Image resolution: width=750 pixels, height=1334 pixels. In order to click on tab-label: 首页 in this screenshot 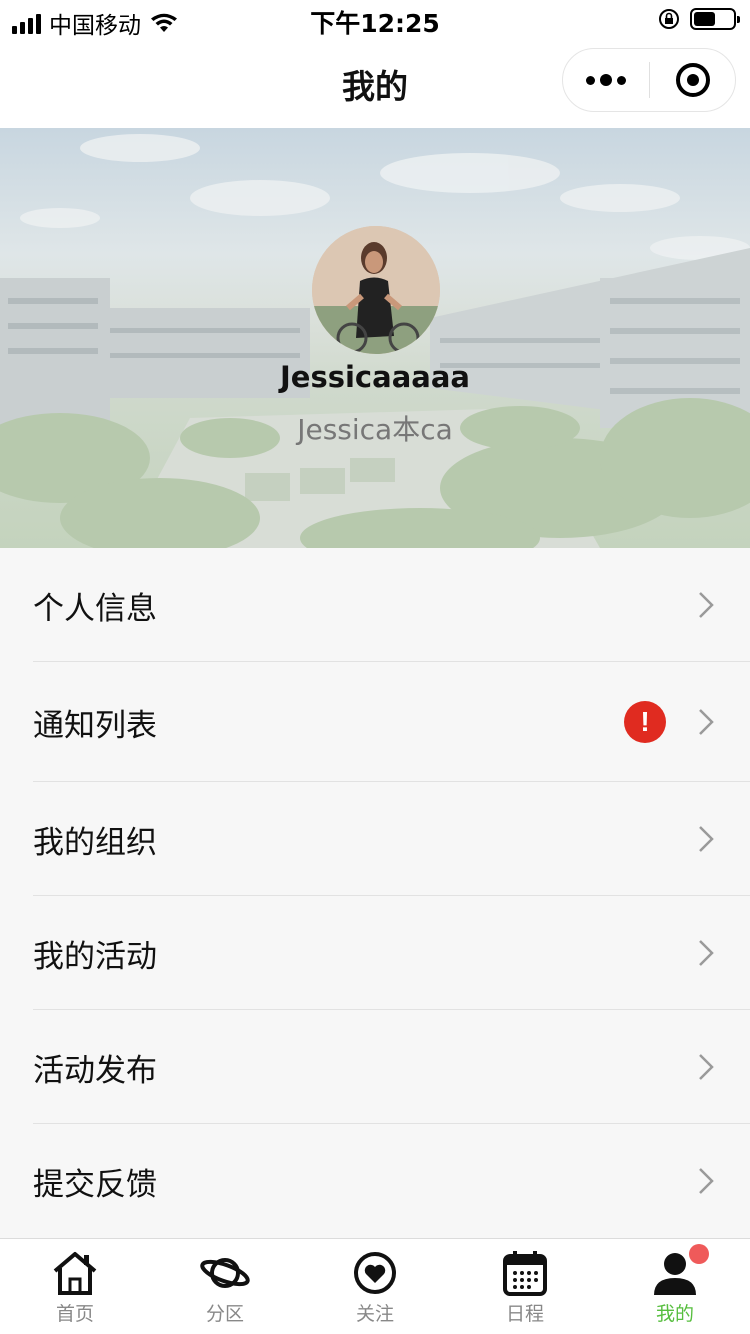, I will do `click(74, 1314)`.